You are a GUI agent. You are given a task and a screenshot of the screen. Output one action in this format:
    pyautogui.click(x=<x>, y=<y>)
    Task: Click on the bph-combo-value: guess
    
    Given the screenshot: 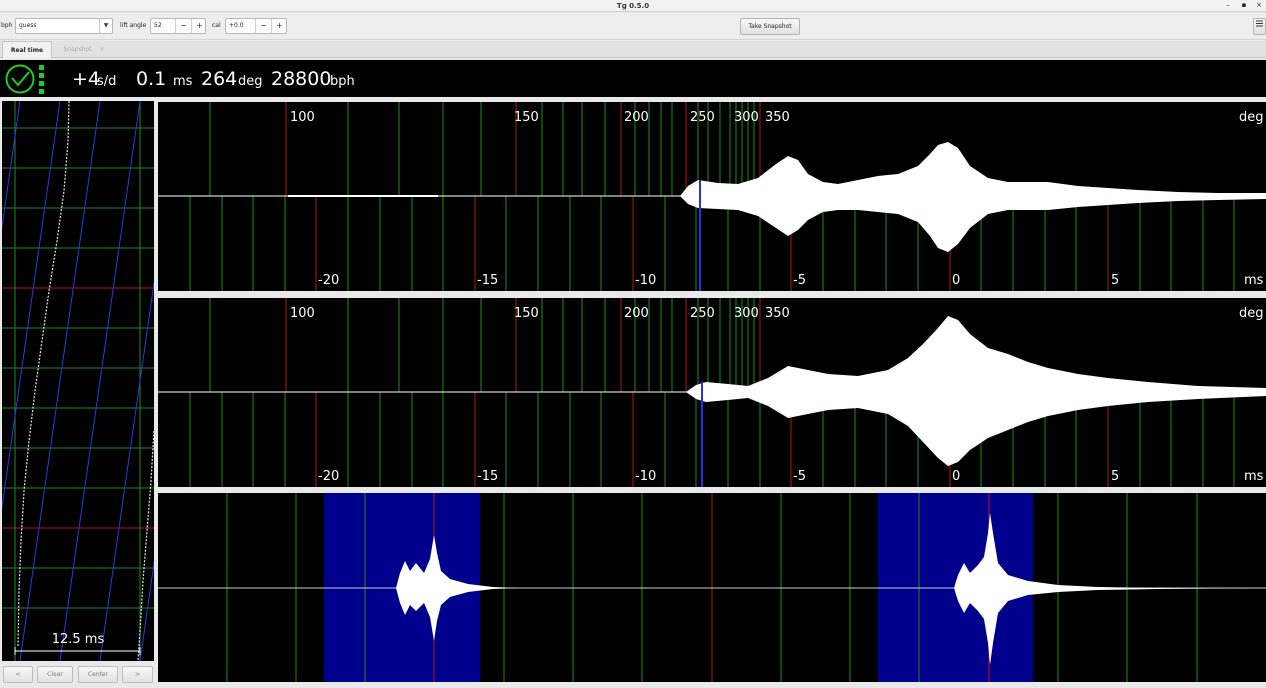 What is the action you would take?
    pyautogui.click(x=28, y=25)
    